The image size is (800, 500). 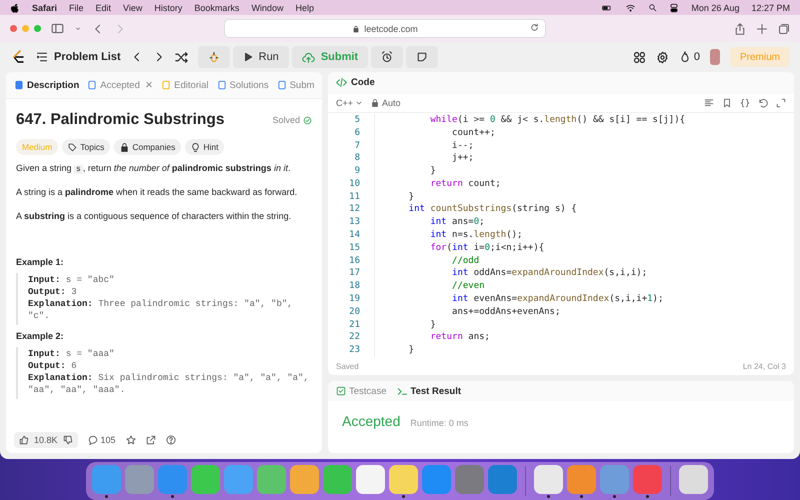 I want to click on menu-item: Edit, so click(x=104, y=7).